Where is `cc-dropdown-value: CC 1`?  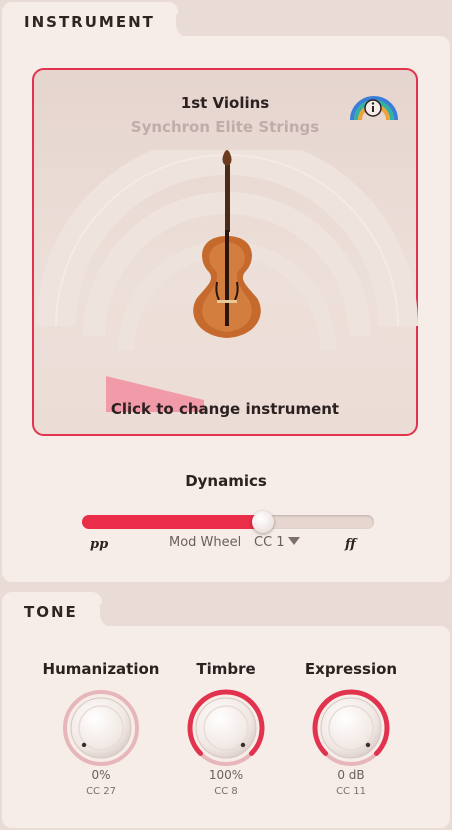 cc-dropdown-value: CC 1 is located at coordinates (269, 542).